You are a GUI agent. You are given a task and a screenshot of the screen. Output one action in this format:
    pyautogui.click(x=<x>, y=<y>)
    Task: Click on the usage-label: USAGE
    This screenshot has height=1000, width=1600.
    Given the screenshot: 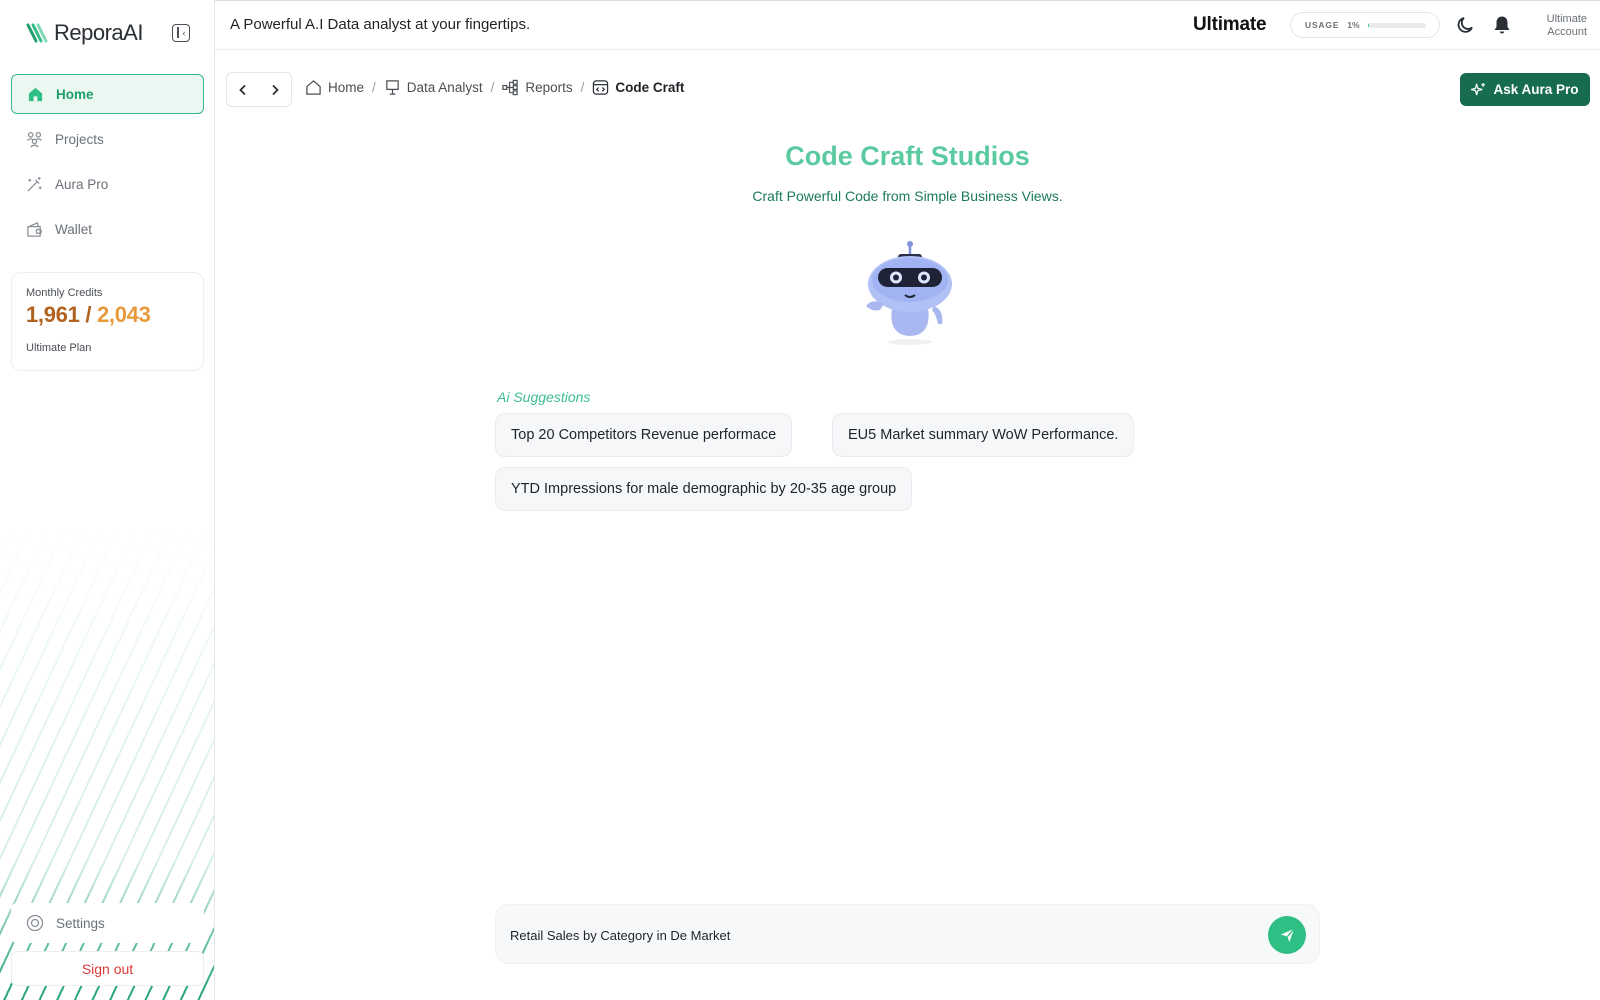 What is the action you would take?
    pyautogui.click(x=1322, y=25)
    